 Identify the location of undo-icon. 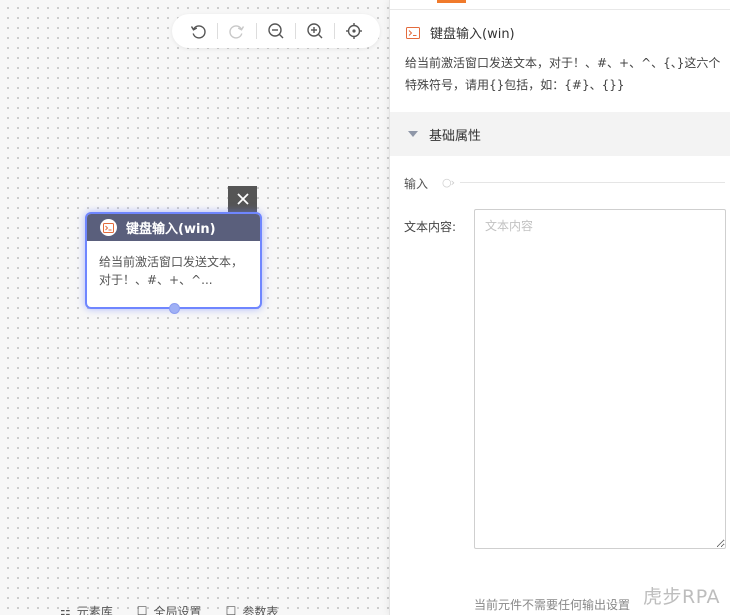
(198, 31).